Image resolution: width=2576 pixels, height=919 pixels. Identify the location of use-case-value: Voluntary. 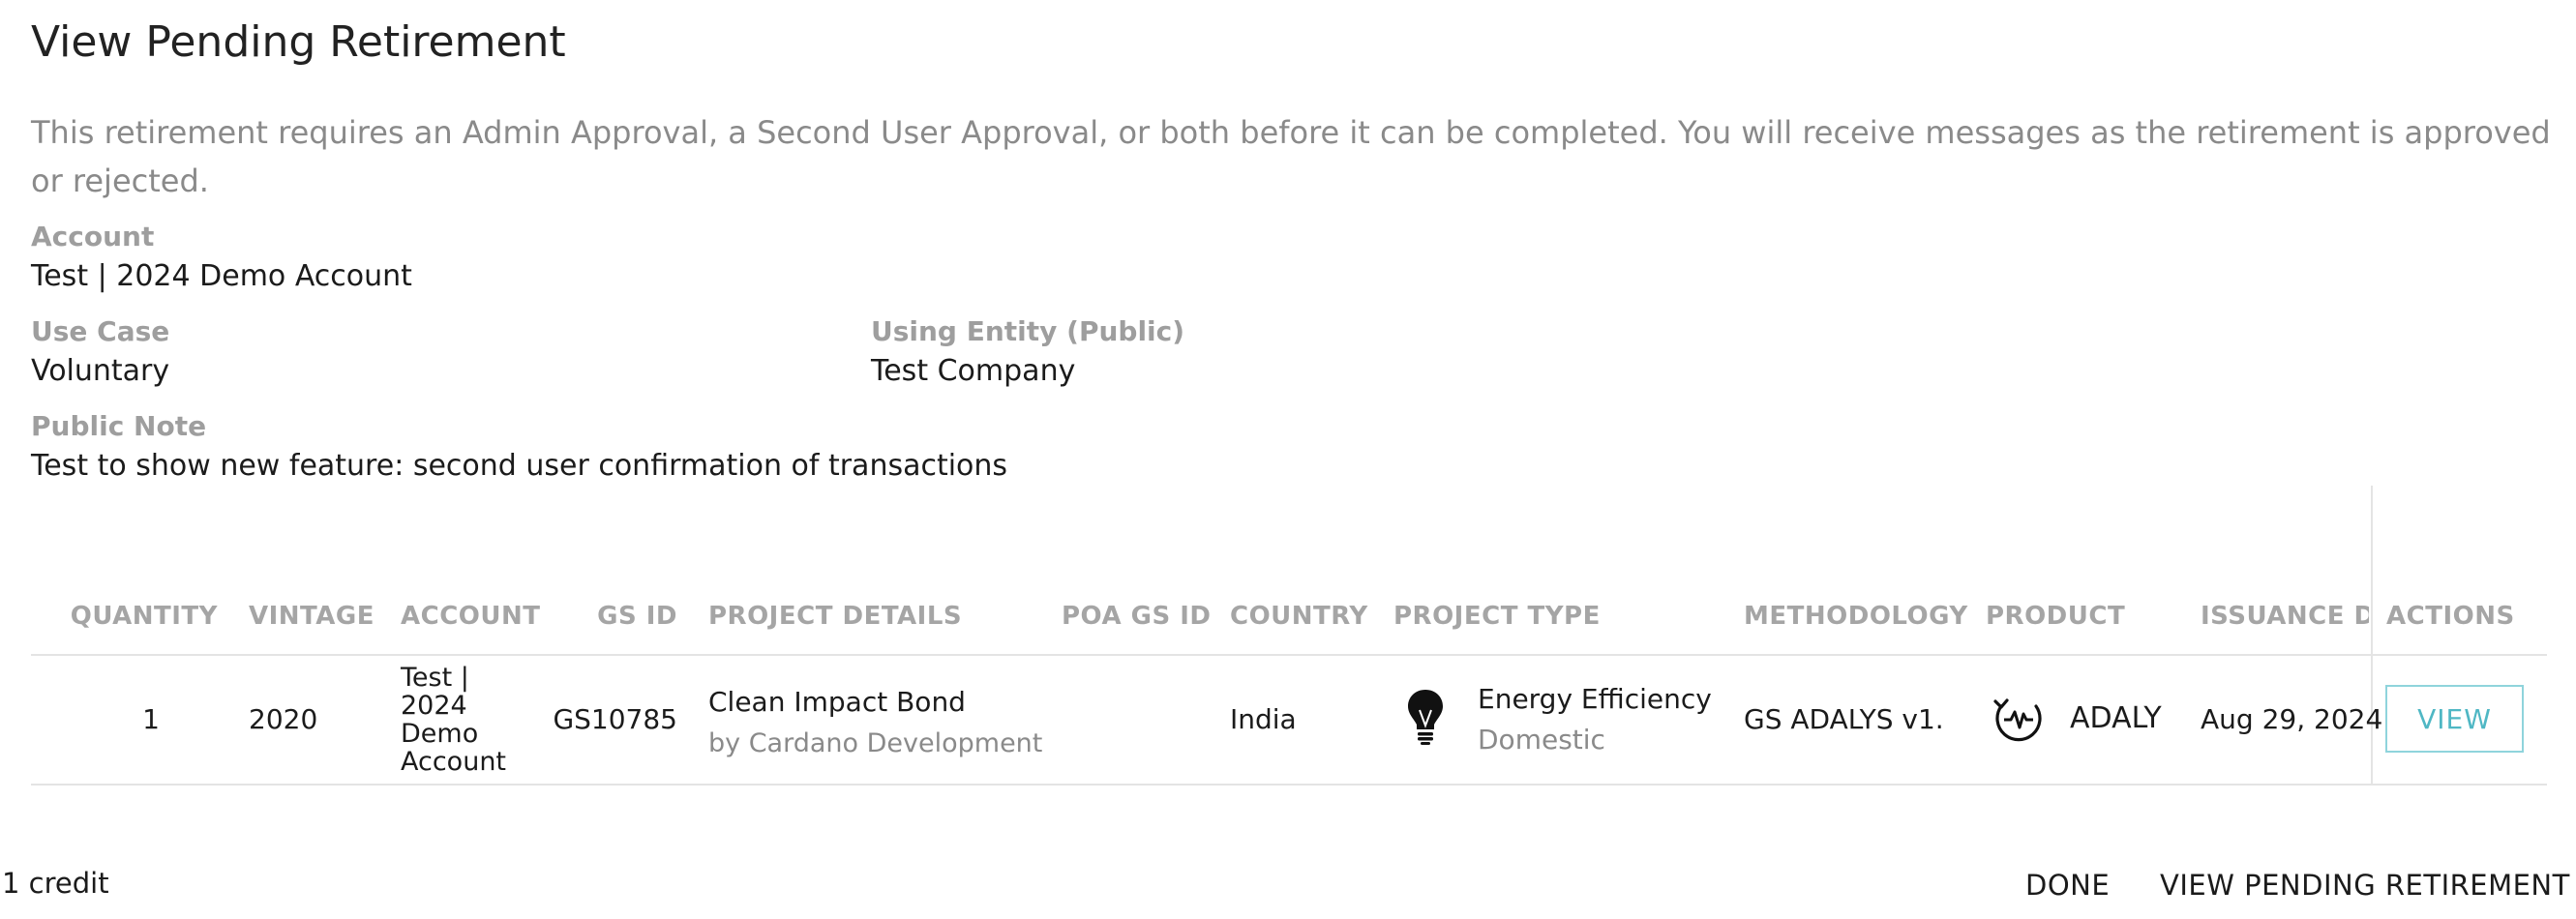
(100, 371).